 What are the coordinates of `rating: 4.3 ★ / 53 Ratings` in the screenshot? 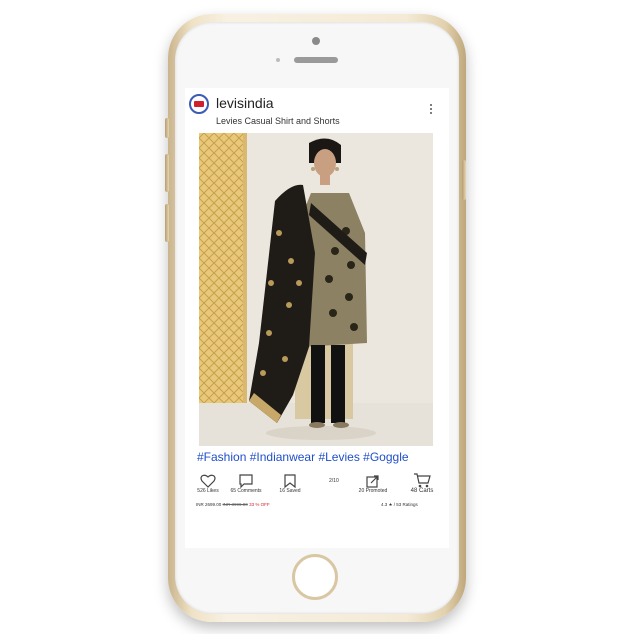 It's located at (399, 504).